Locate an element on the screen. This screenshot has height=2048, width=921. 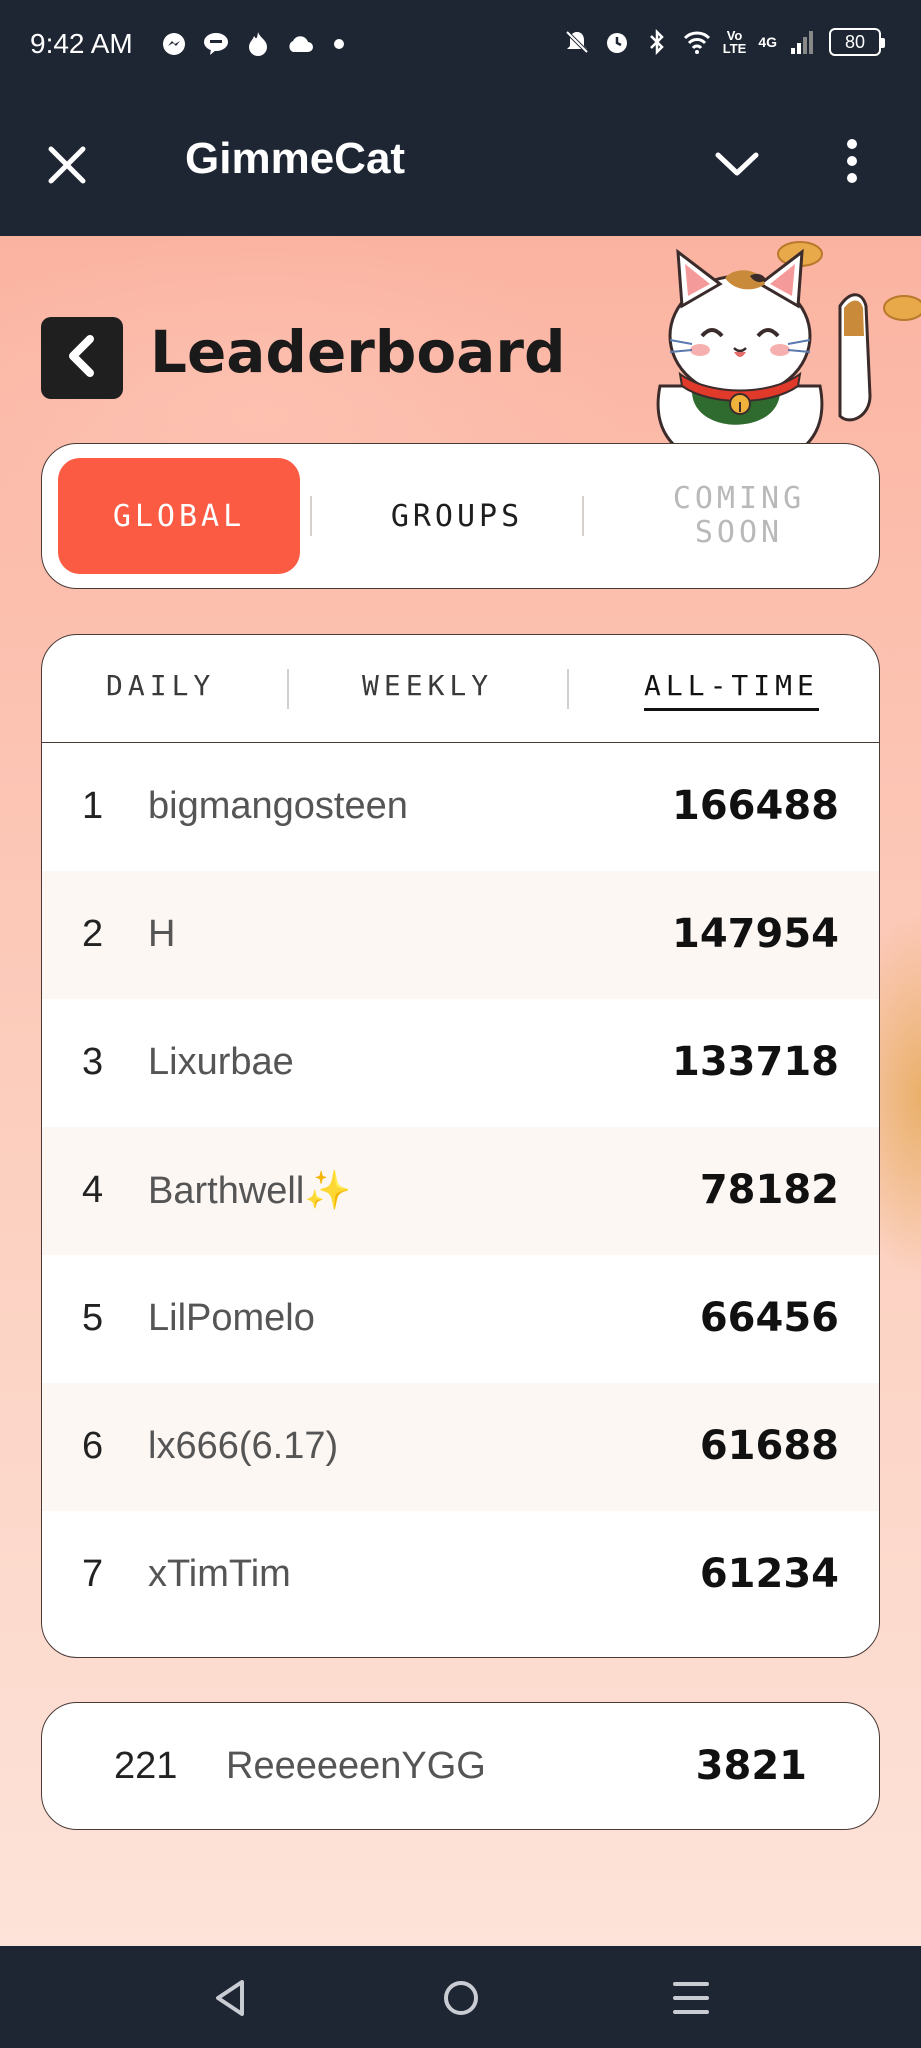
scope-tabs: GLOBAL GROUPS COMING SOON is located at coordinates (460, 516).